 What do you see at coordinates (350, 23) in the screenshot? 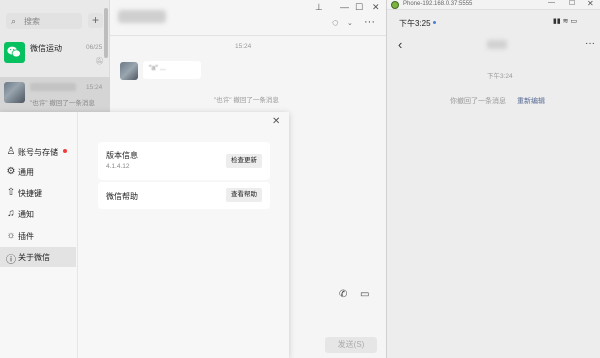
I see `chevron-down-icon: ⌄` at bounding box center [350, 23].